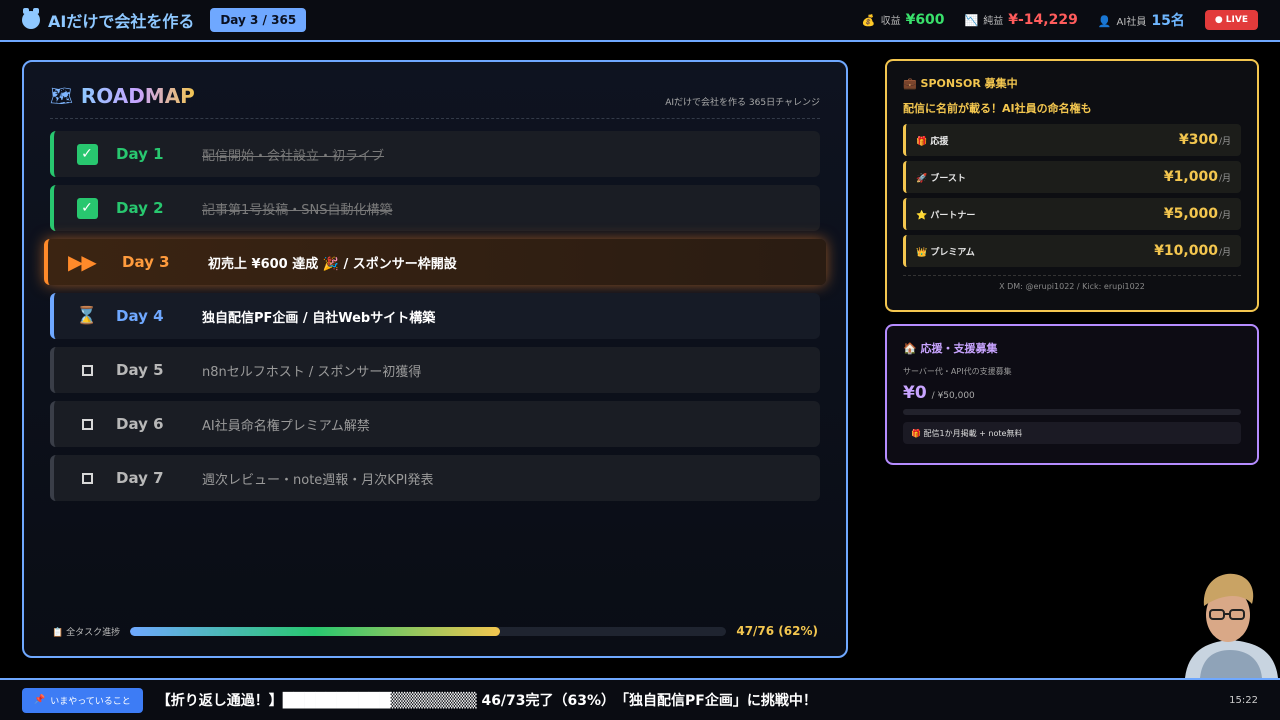 The image size is (1280, 720). Describe the element at coordinates (922, 141) in the screenshot. I see `gift-icon: 🎁` at that location.